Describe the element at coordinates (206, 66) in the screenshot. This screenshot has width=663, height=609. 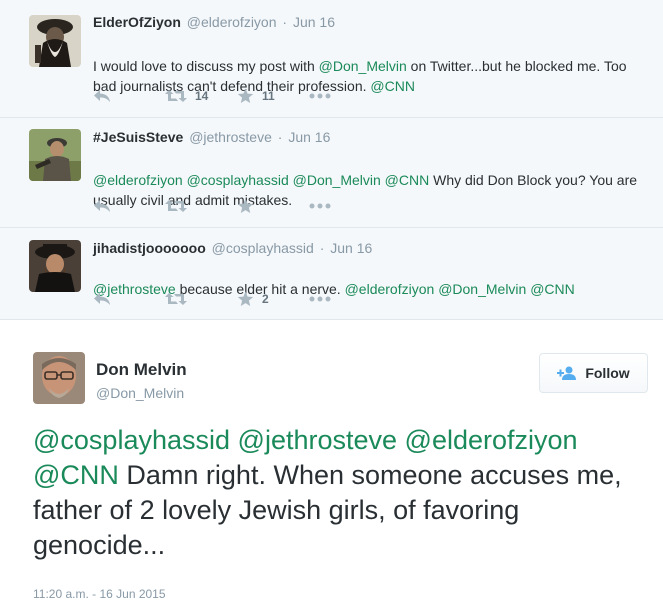
I see `text-part: I would love to discuss my post with` at that location.